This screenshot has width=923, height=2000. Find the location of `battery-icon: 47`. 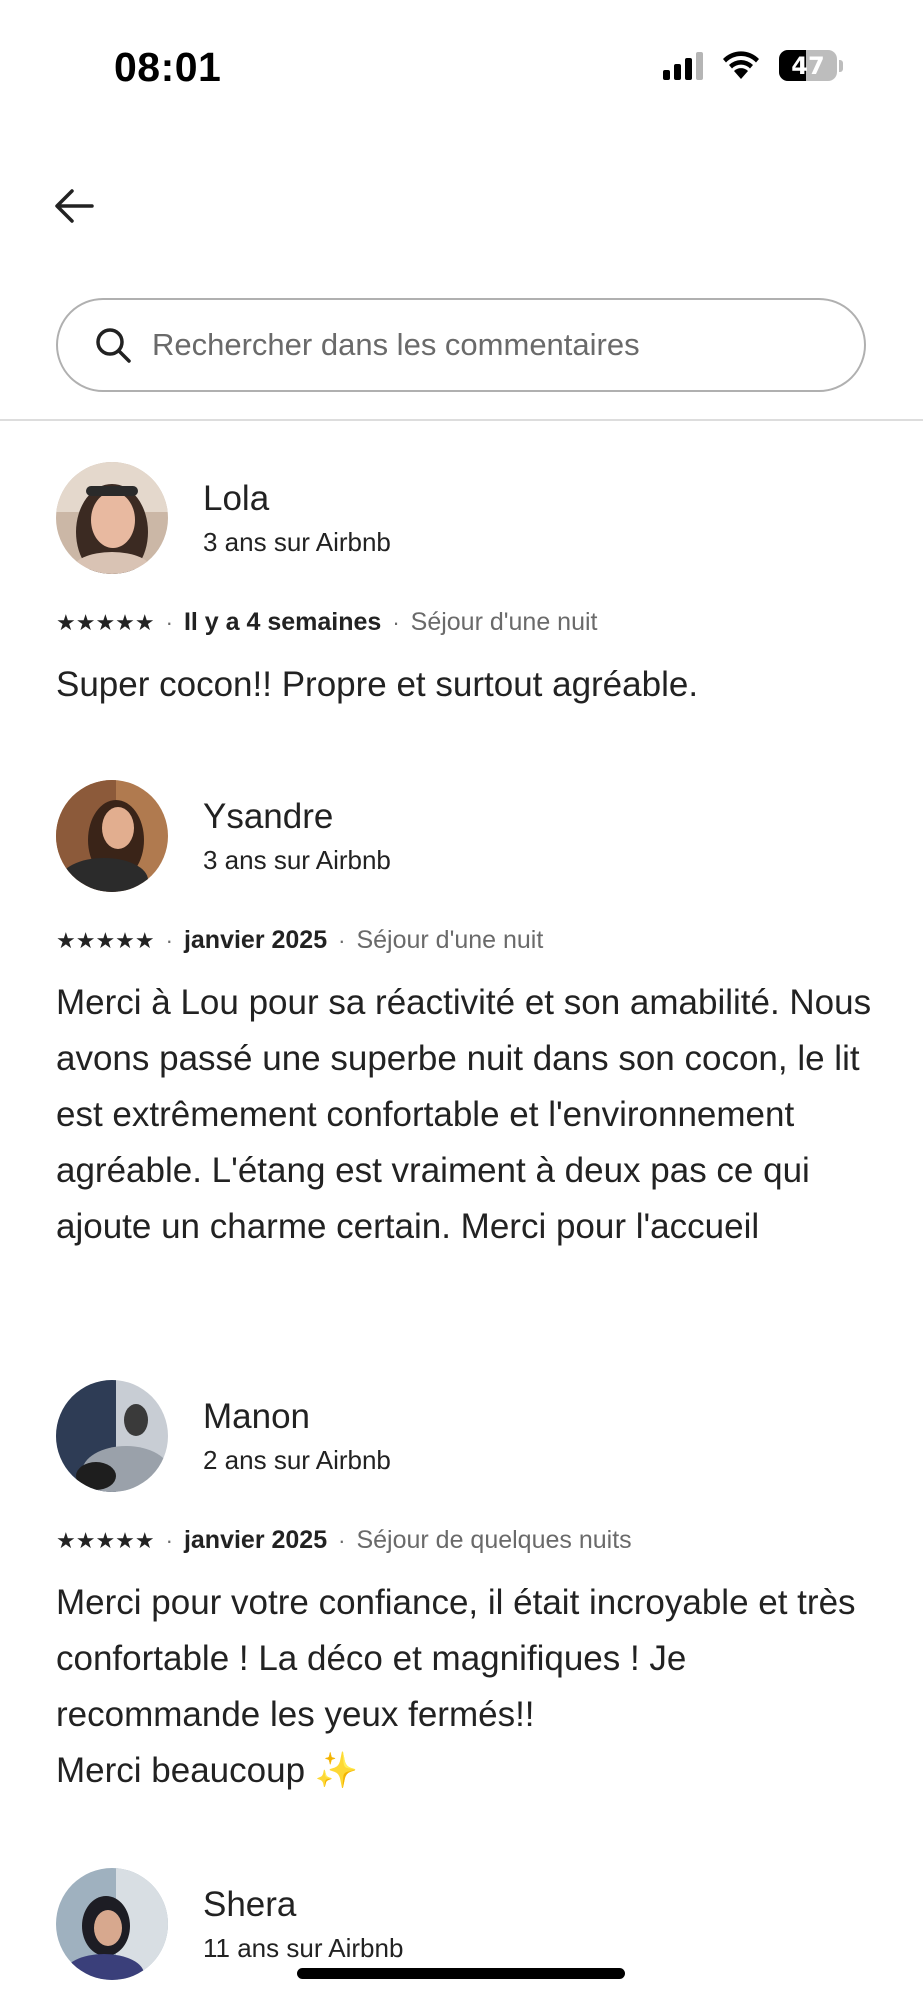

battery-icon: 47 is located at coordinates (808, 65).